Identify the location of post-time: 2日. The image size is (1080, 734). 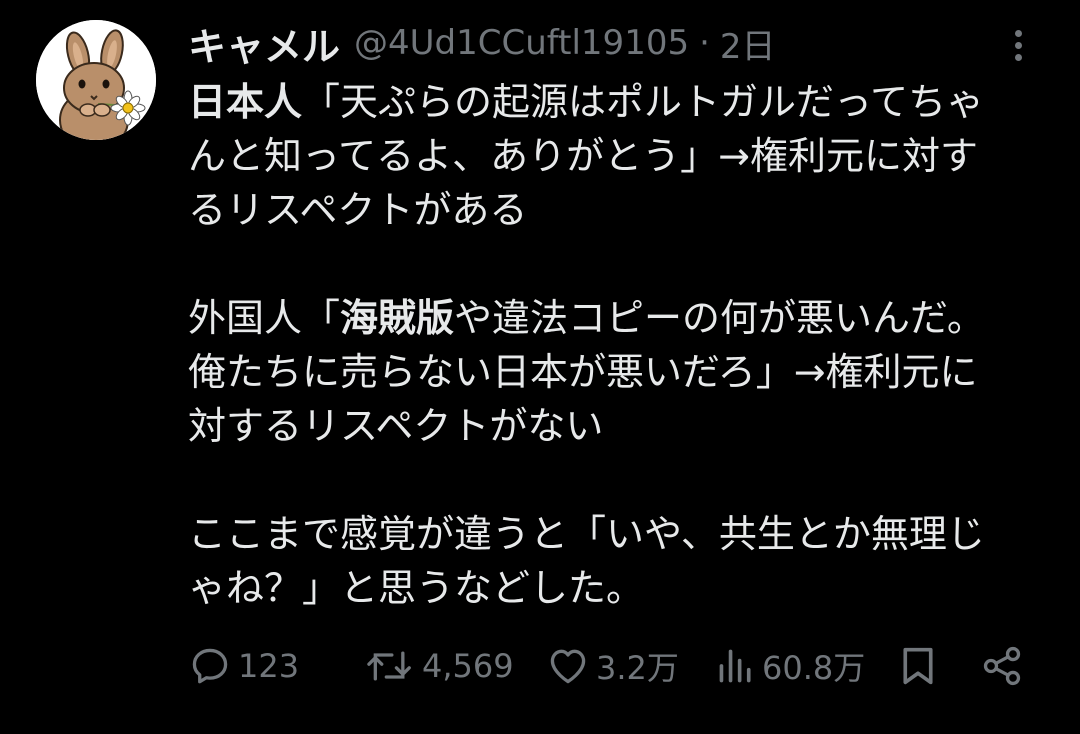
(748, 43).